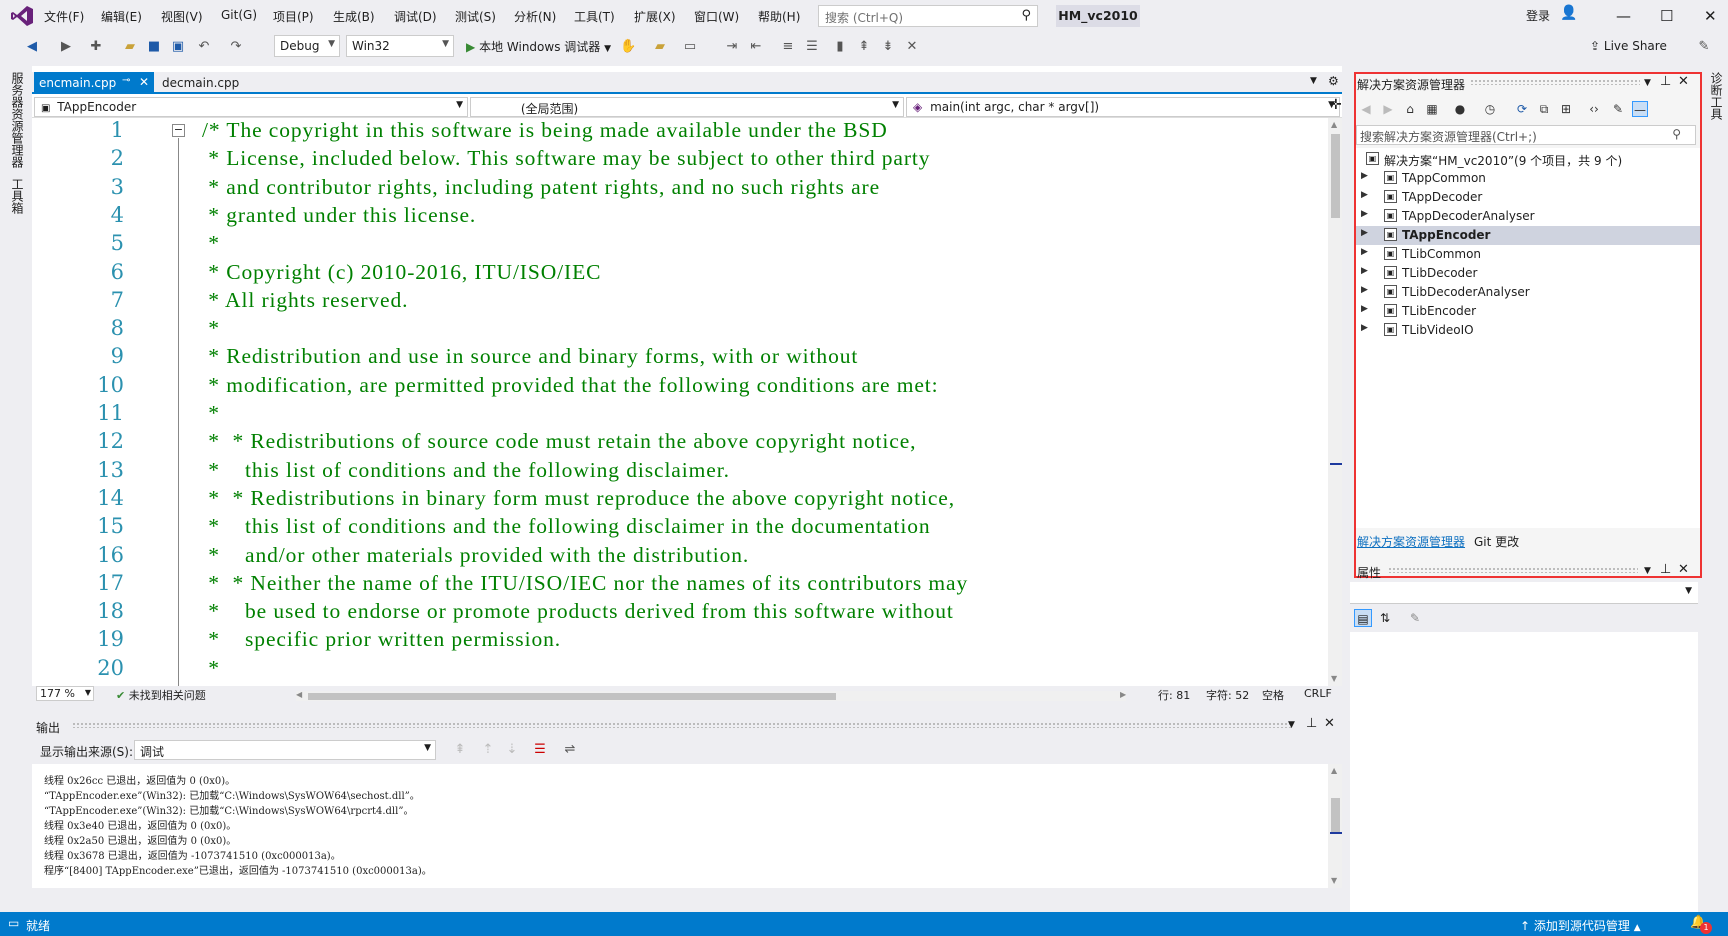  Describe the element at coordinates (130, 47) in the screenshot. I see `open-folder-icon: ▰` at that location.